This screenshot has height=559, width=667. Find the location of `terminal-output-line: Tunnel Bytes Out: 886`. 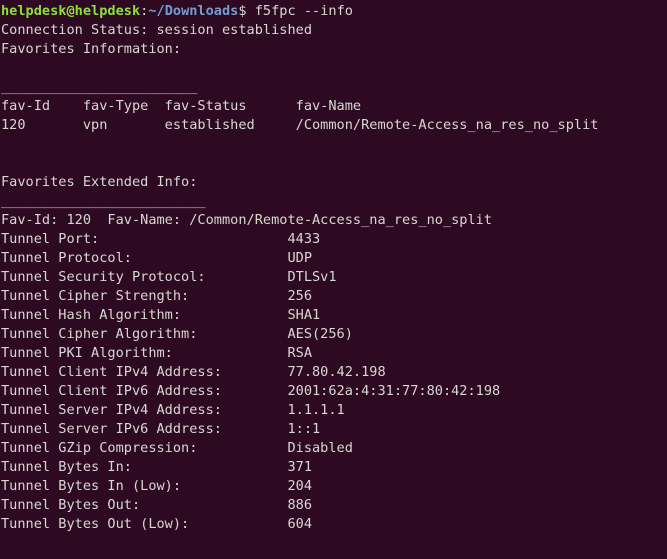

terminal-output-line: Tunnel Bytes Out: 886 is located at coordinates (299, 505).